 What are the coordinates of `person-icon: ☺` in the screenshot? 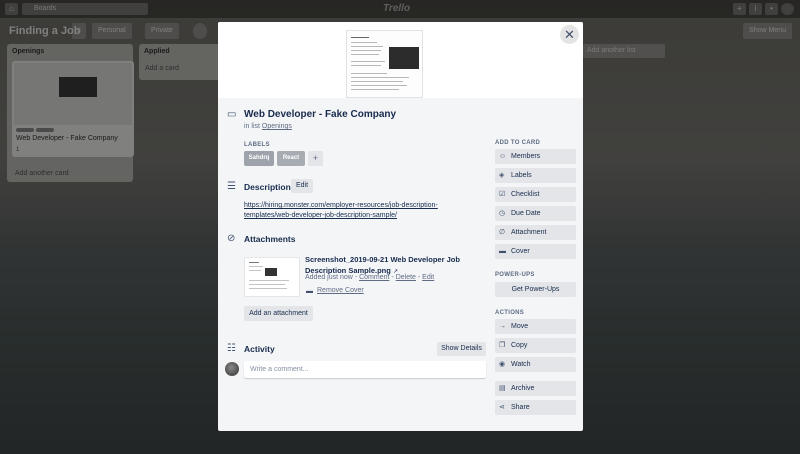 It's located at (503, 156).